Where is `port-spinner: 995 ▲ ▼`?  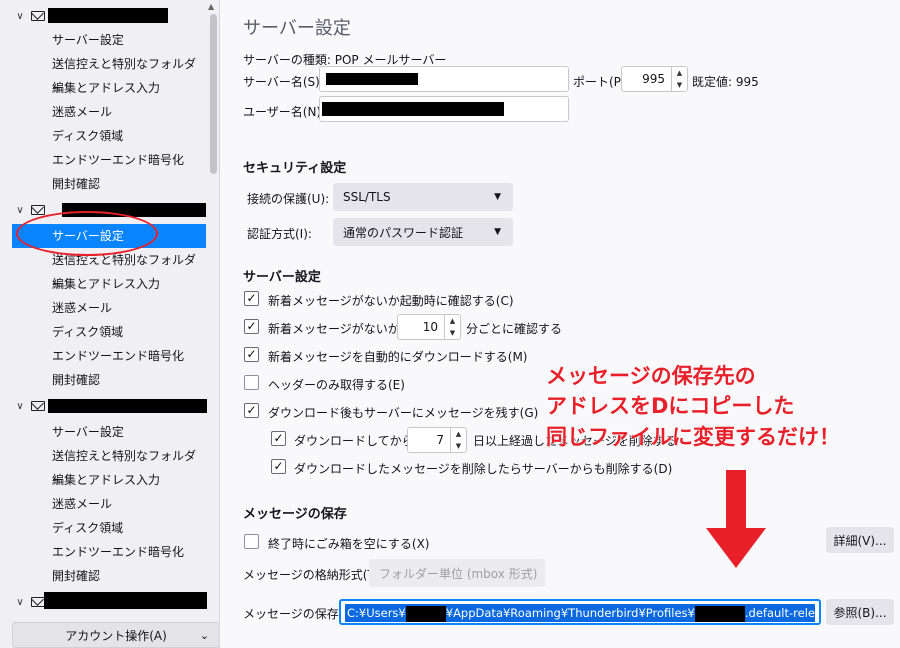
port-spinner: 995 ▲ ▼ is located at coordinates (654, 79).